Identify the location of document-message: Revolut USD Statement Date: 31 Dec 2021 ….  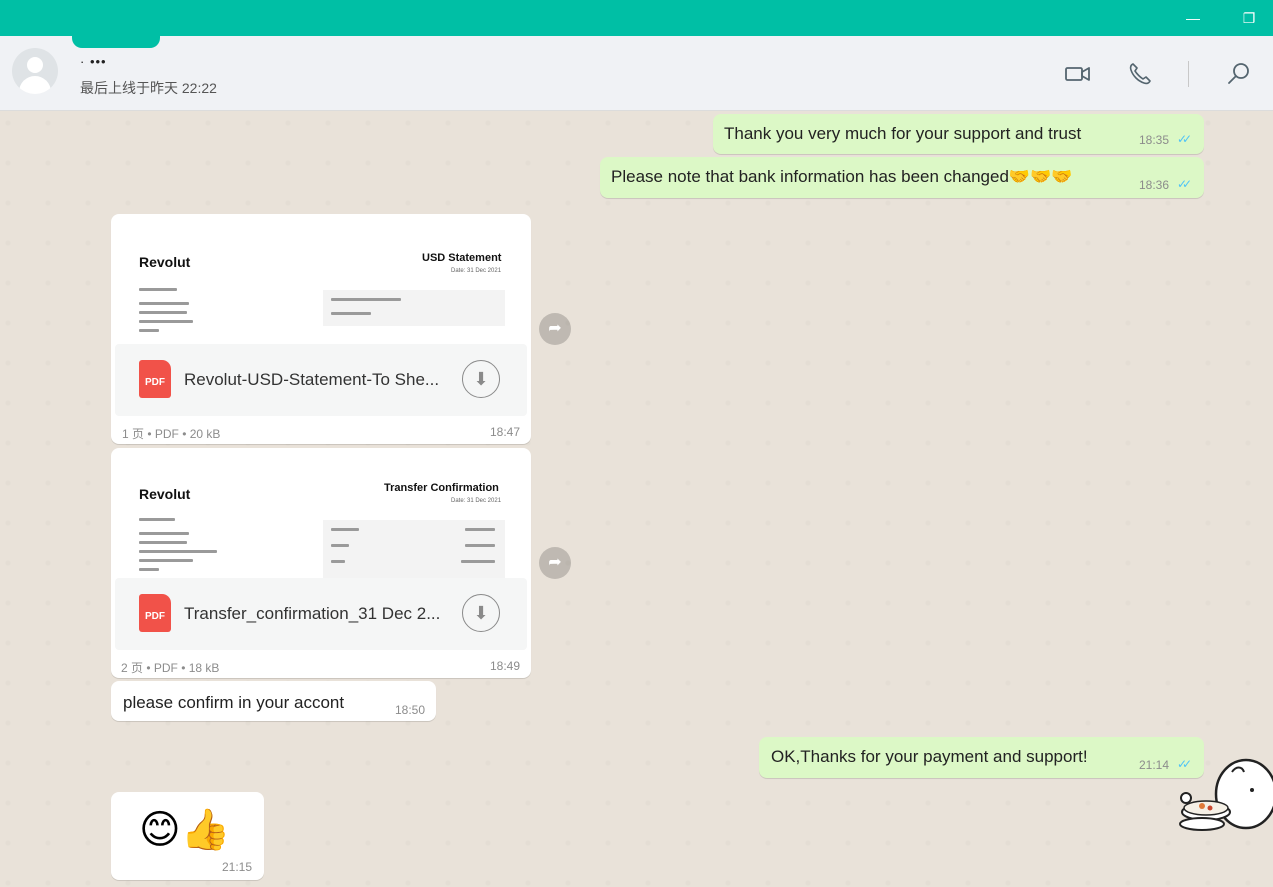
(321, 329).